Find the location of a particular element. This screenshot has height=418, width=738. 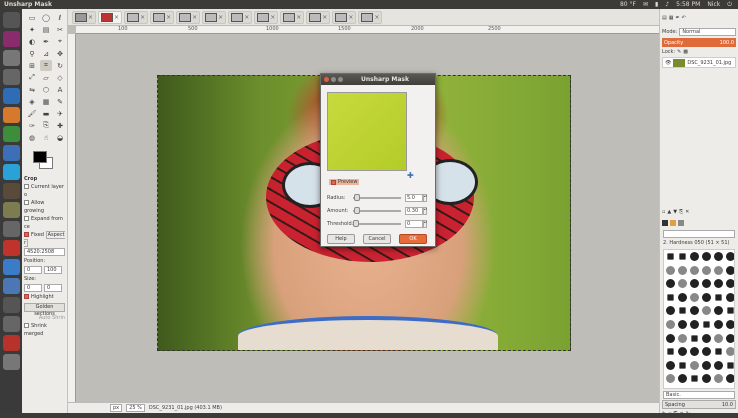

refresh-icon: ↻ is located at coordinates (688, 414).